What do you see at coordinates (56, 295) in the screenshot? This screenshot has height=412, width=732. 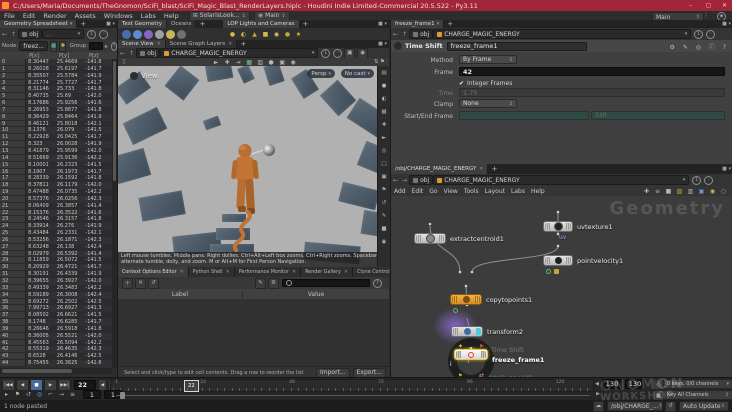 I see `spreadsheet-row: 34 8.59189 26.3008 -142.4` at bounding box center [56, 295].